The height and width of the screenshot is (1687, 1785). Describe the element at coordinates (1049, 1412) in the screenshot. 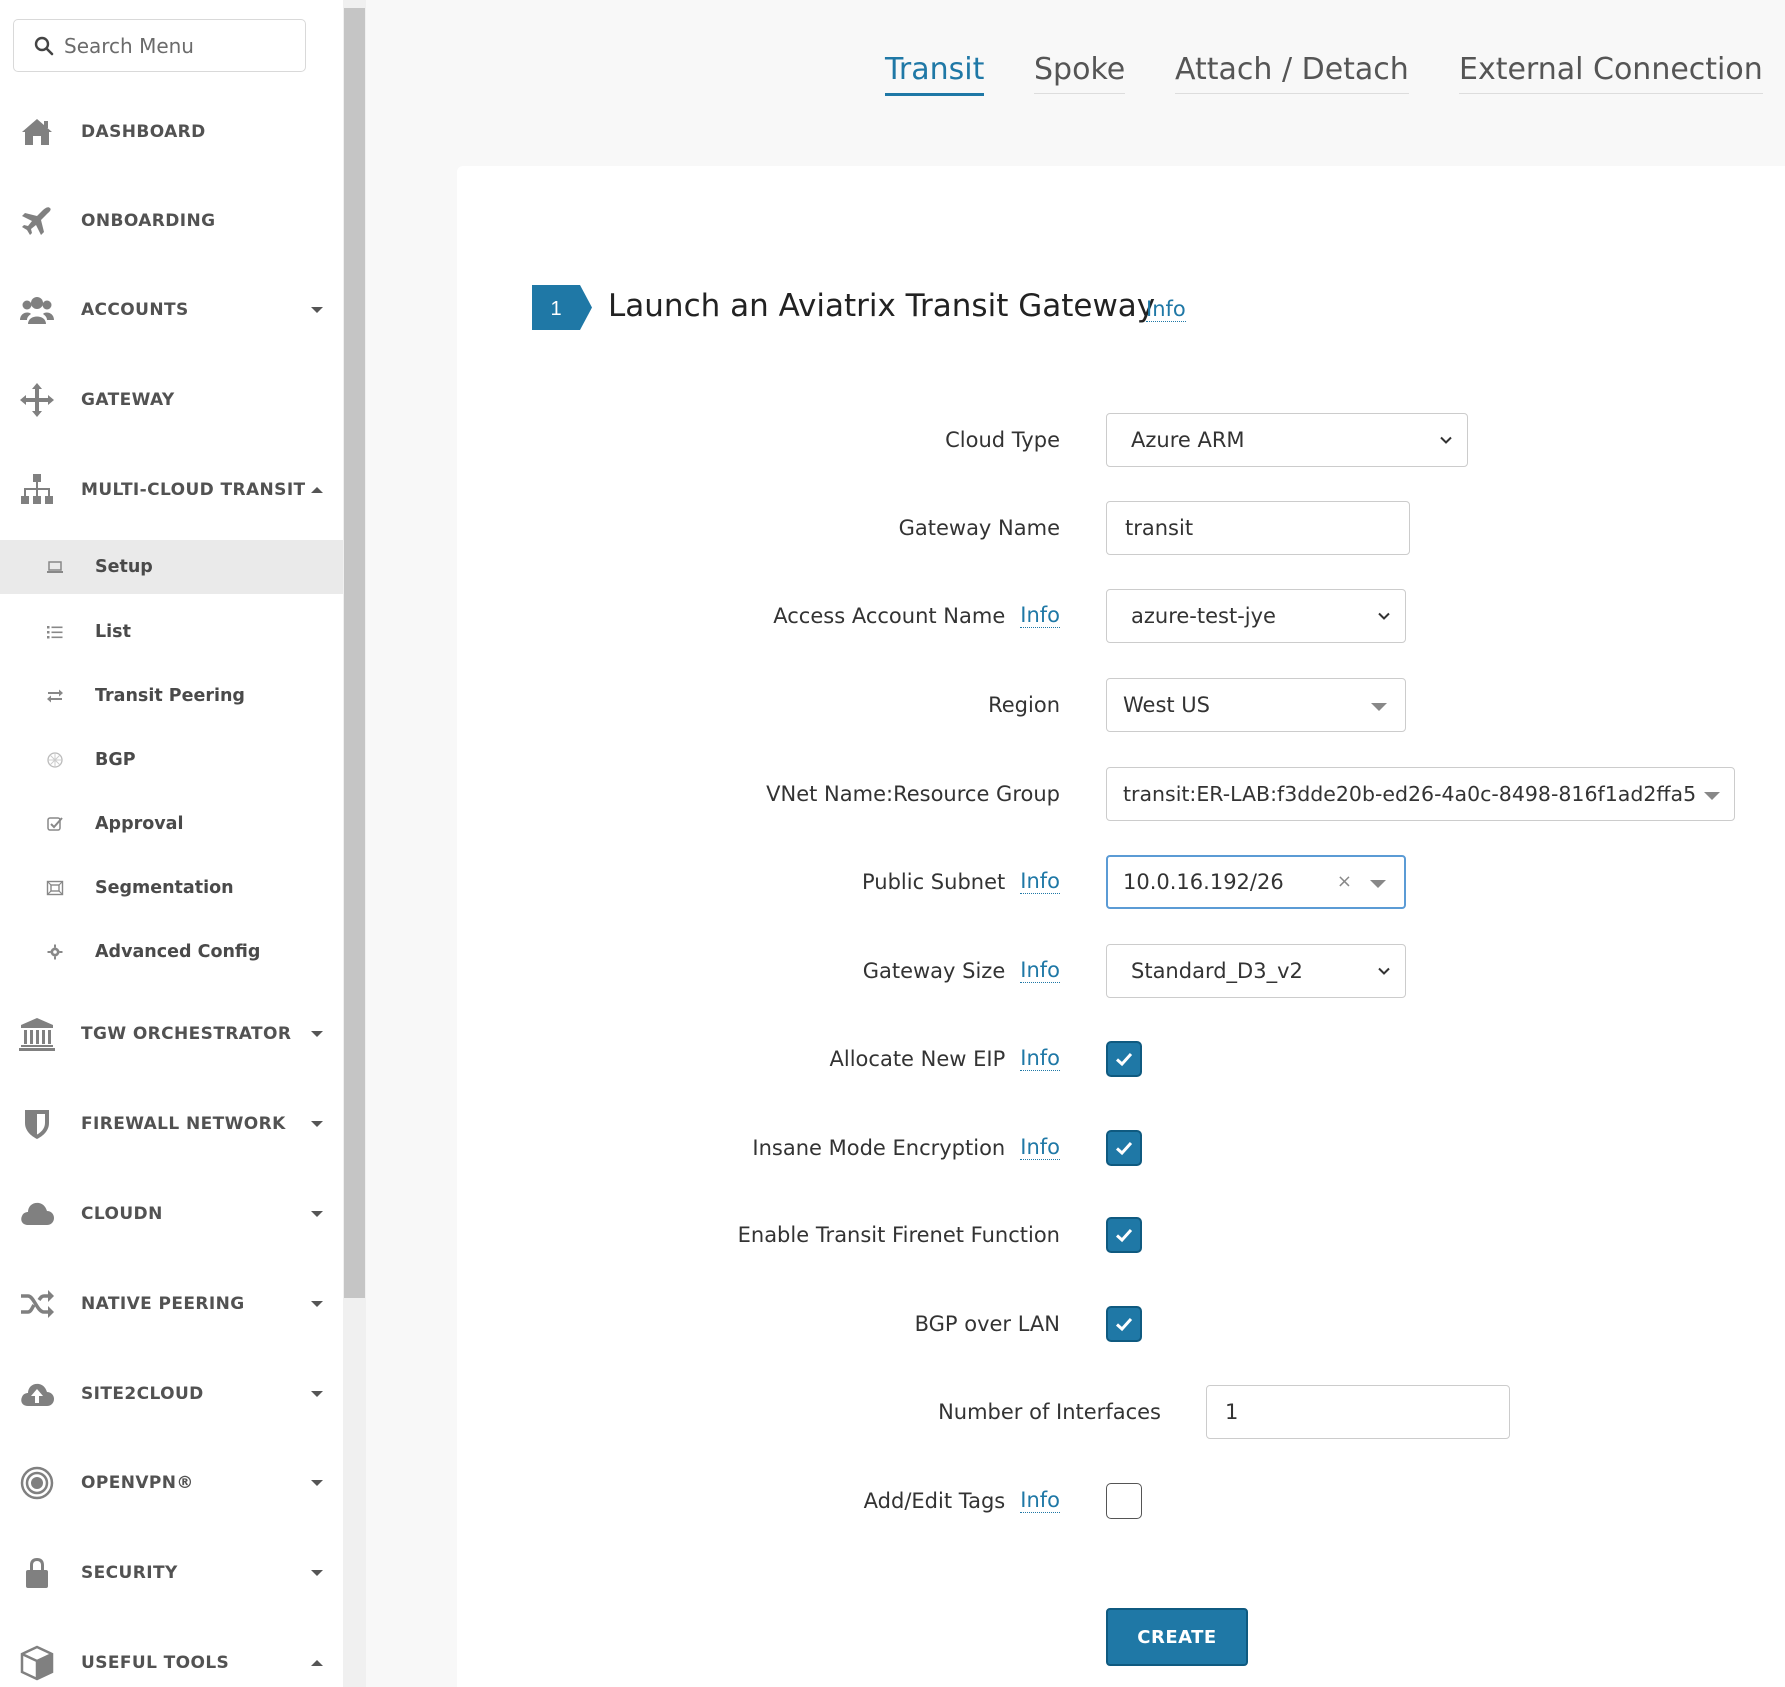

I see `num-interfaces-label: Number of Interfaces` at that location.